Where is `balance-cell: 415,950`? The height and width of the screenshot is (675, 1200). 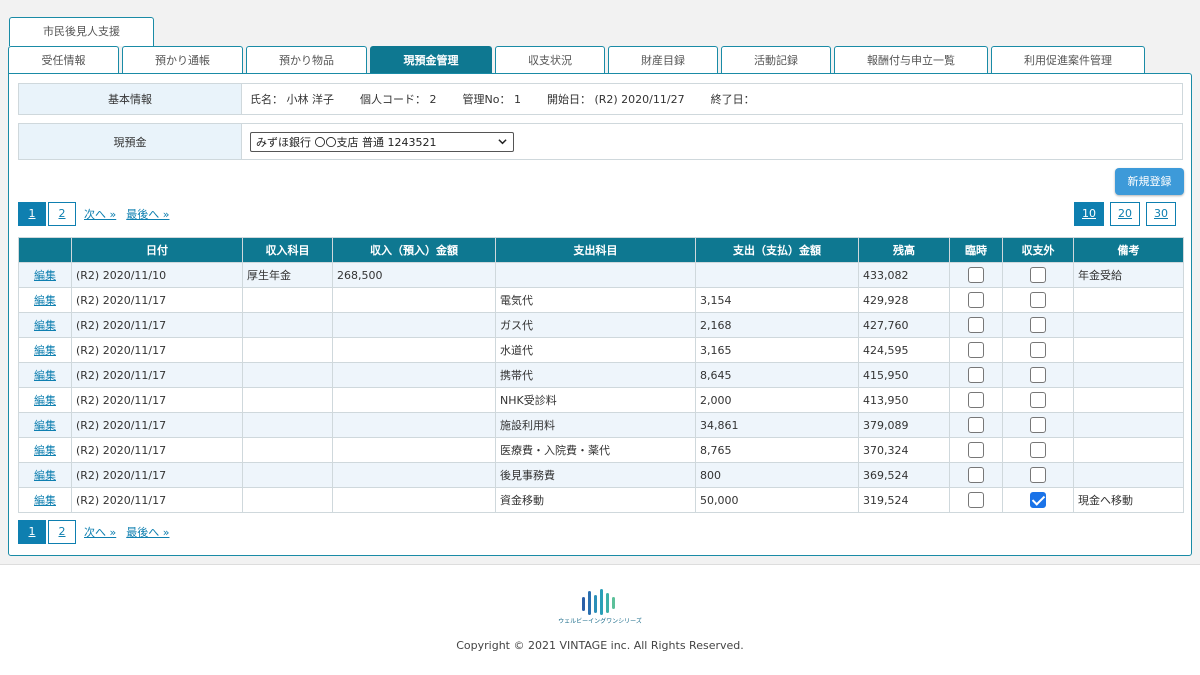 balance-cell: 415,950 is located at coordinates (904, 375).